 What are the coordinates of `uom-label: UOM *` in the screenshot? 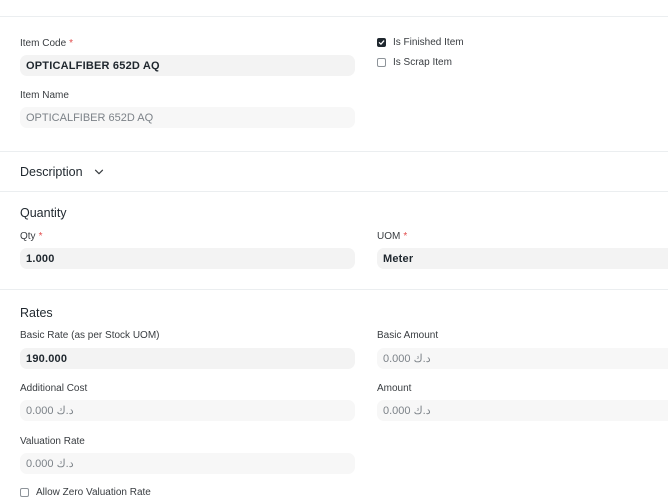 It's located at (392, 236).